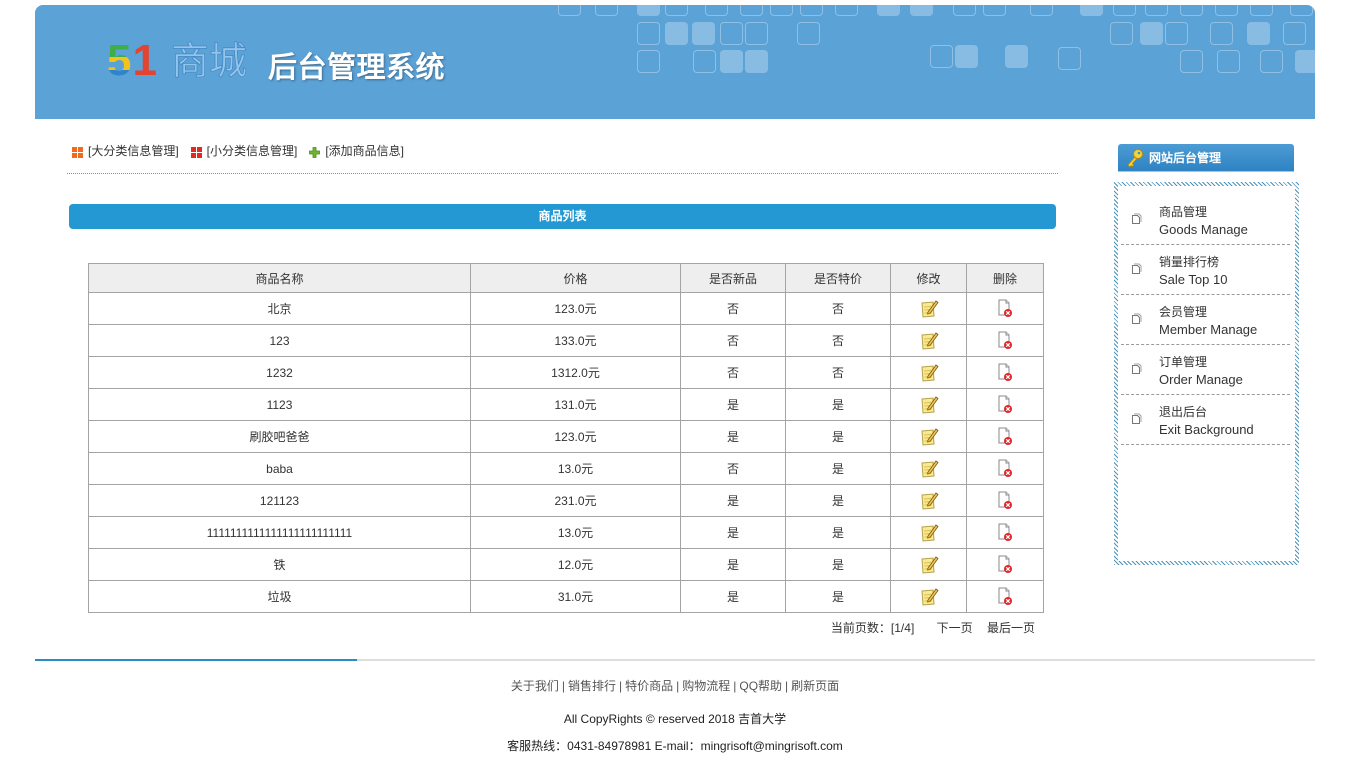  Describe the element at coordinates (1208, 329) in the screenshot. I see `sidebar-item-label-en: Member Manage` at that location.